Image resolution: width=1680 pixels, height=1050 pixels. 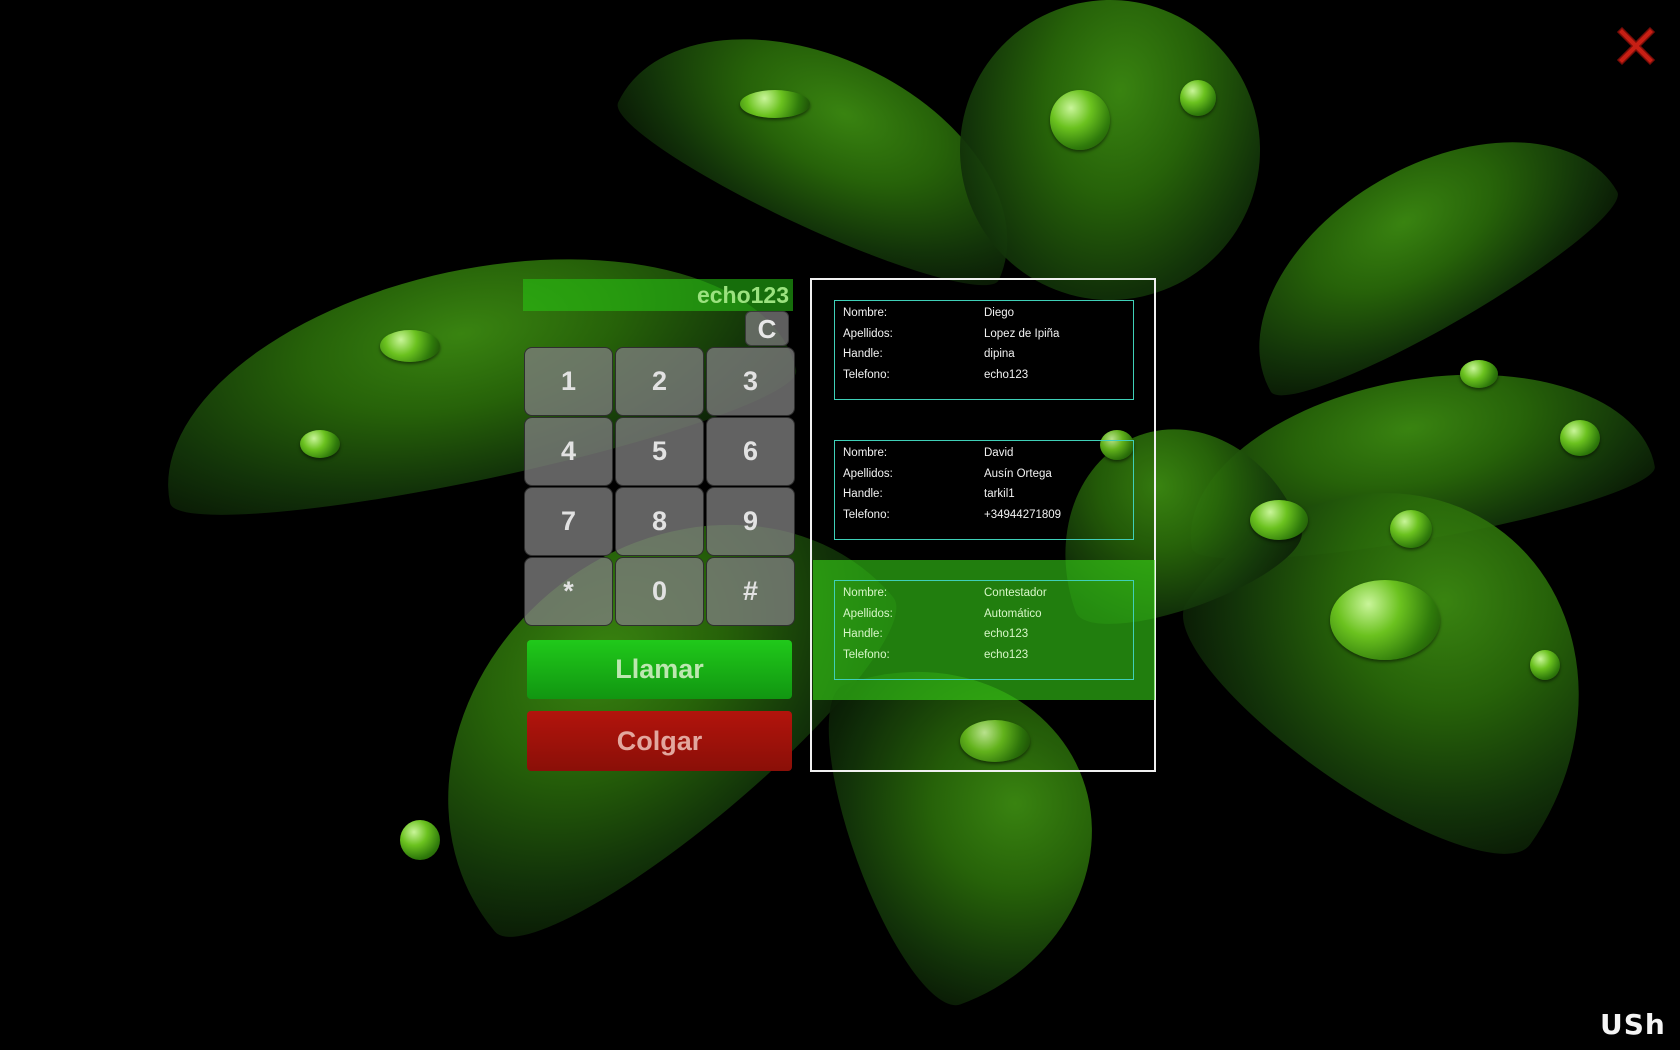 I want to click on last-name-value: Lopez de Ipiña, so click(x=1022, y=333).